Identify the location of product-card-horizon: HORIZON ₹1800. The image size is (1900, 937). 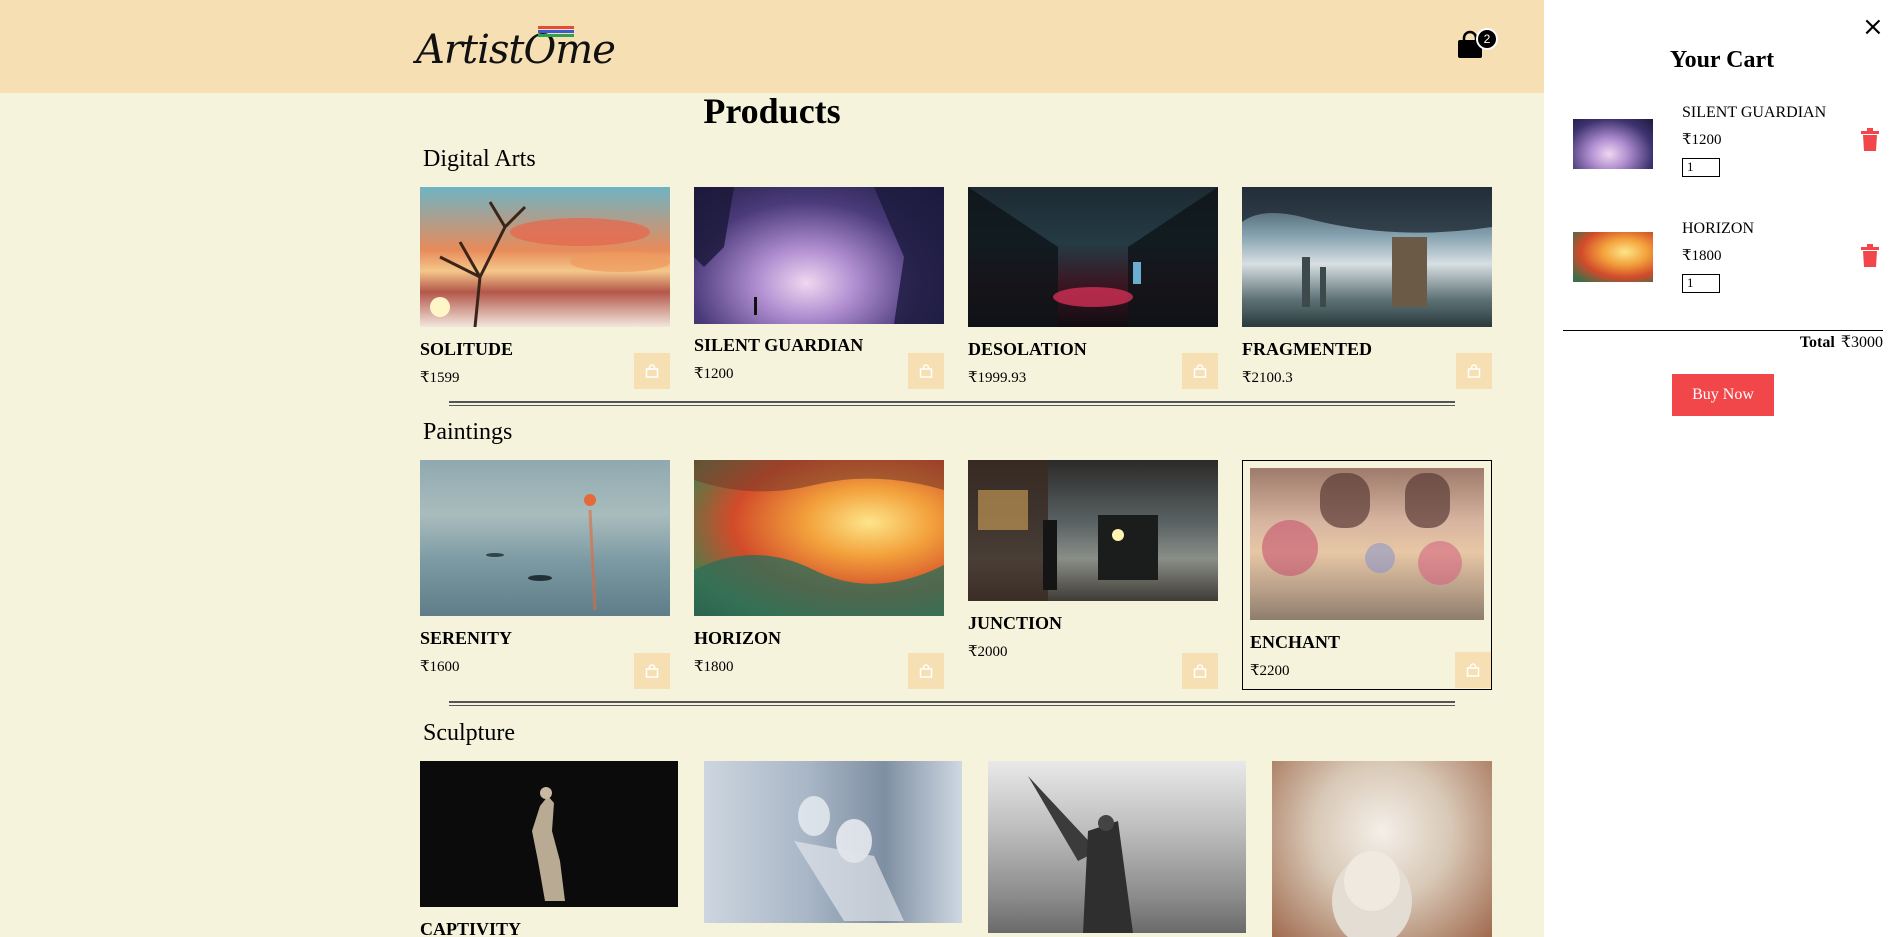
(819, 575).